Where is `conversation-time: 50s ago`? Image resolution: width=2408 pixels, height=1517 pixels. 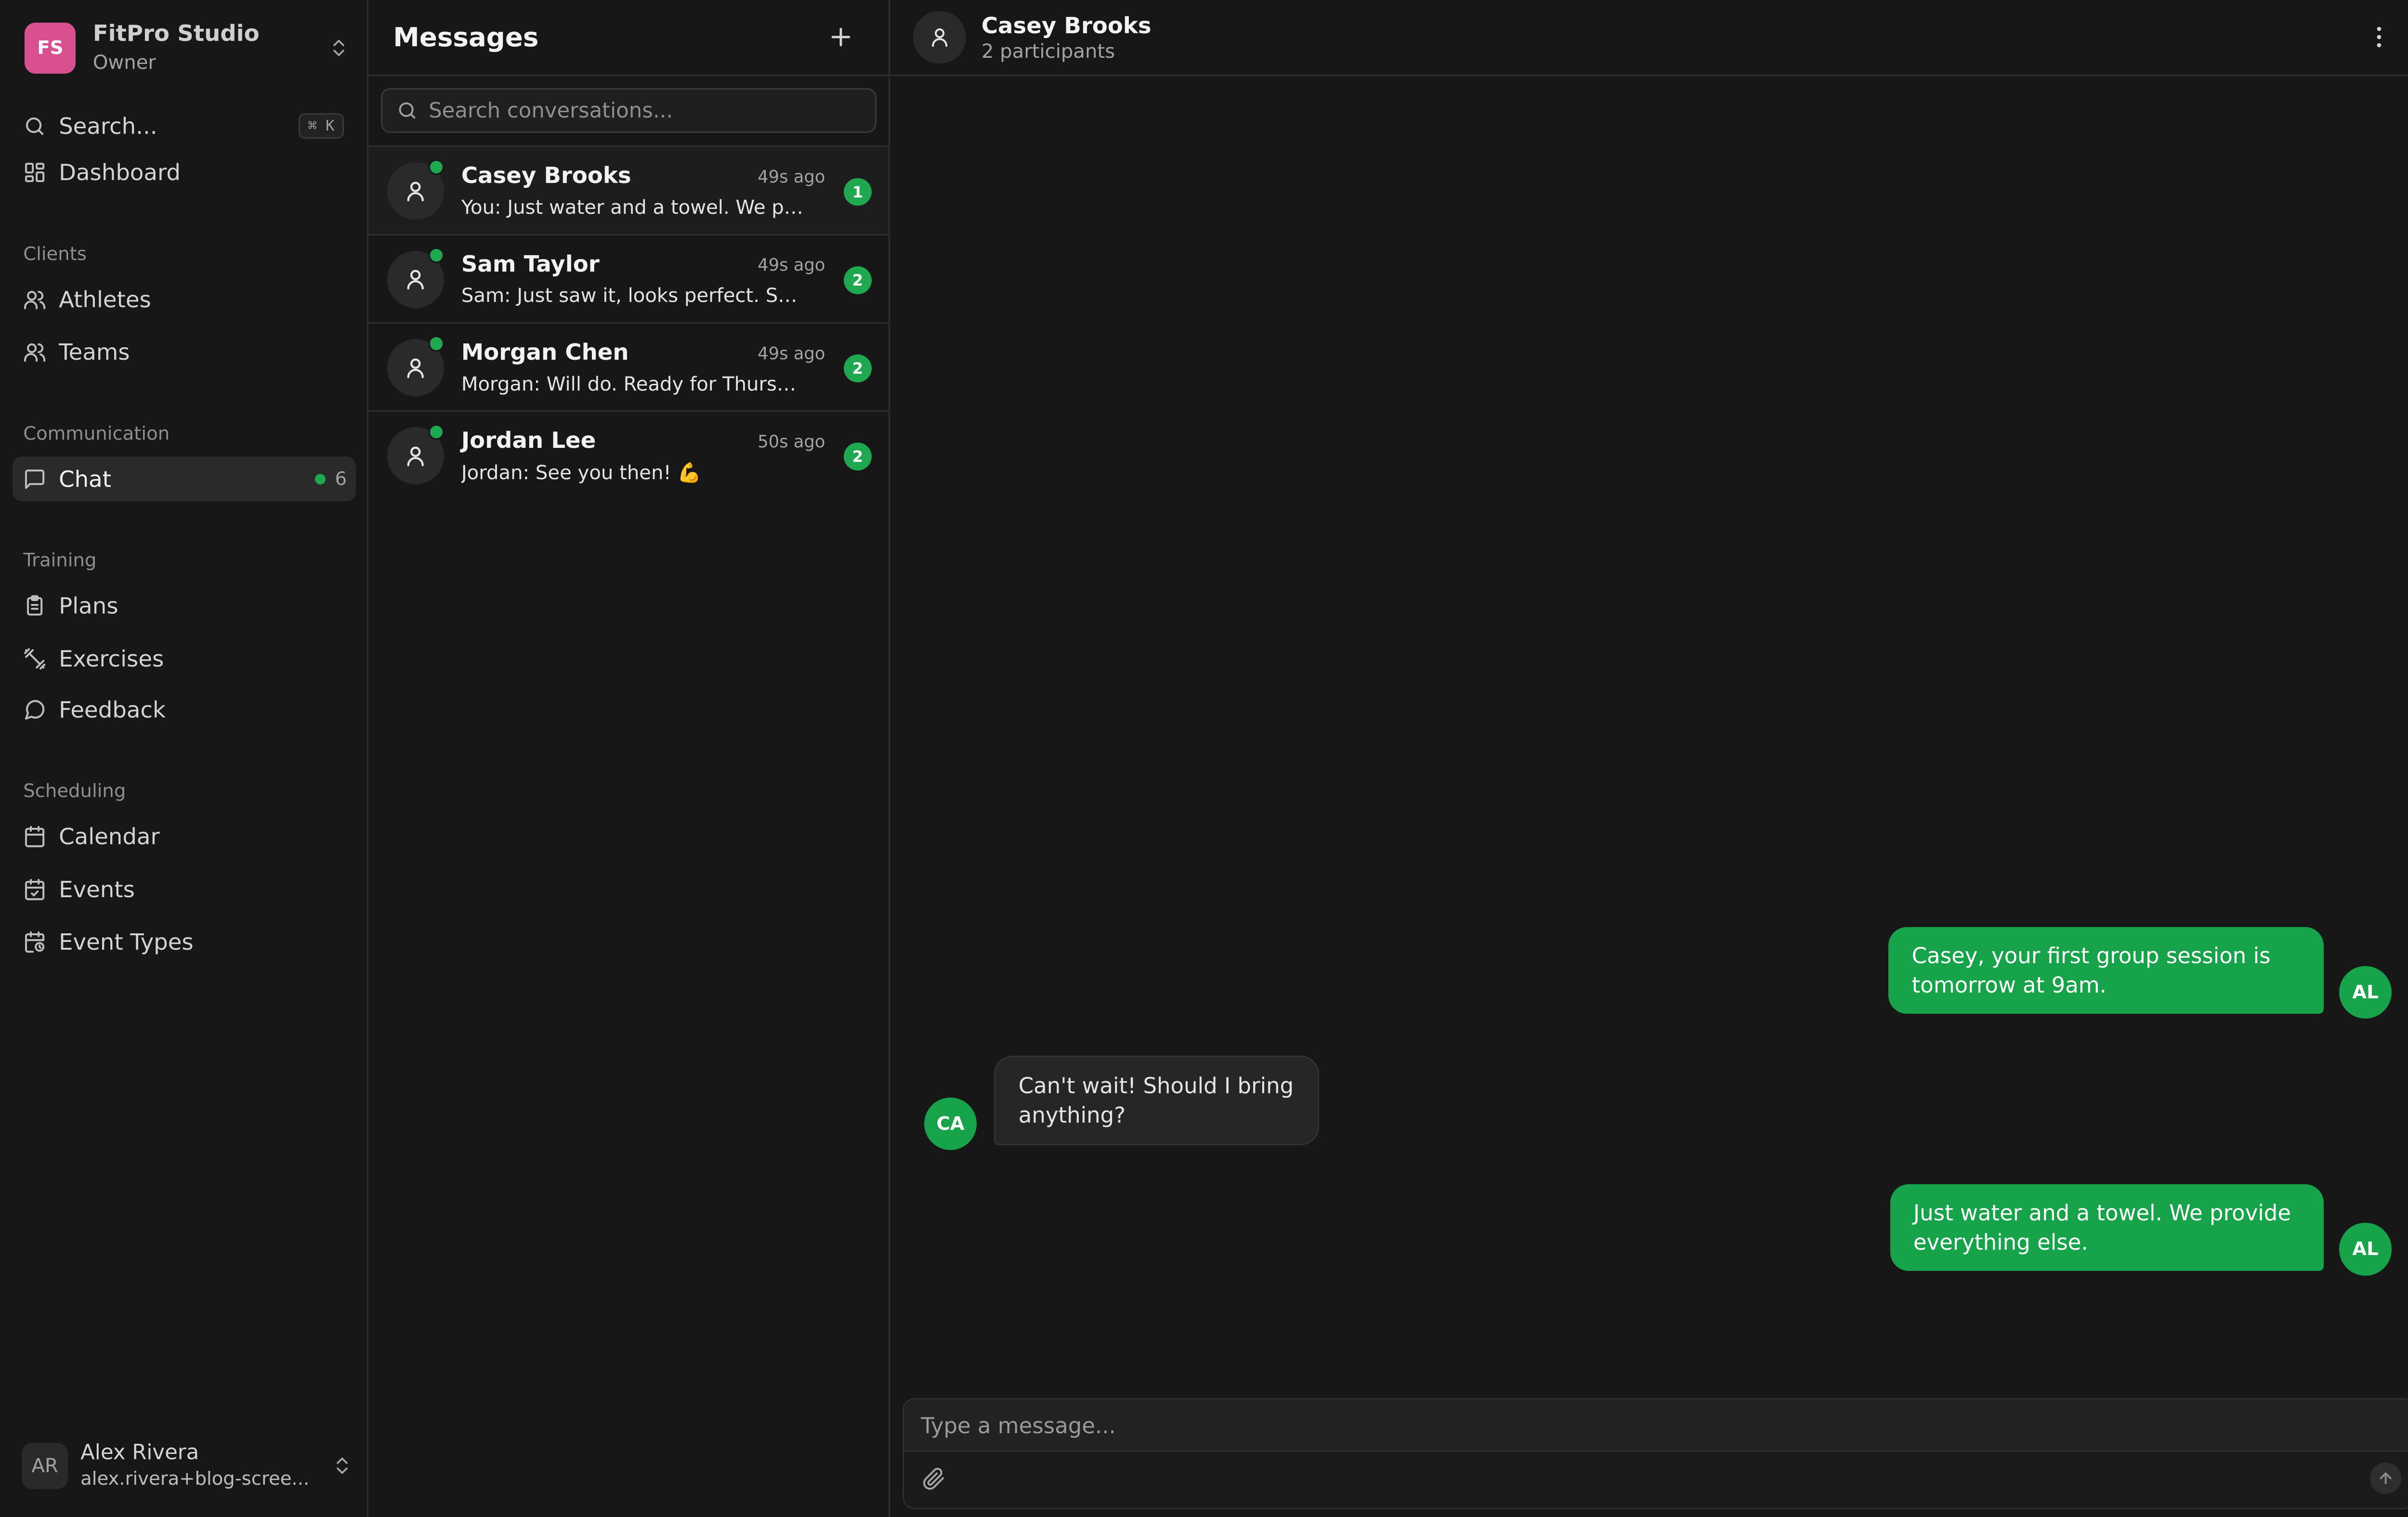
conversation-time: 50s ago is located at coordinates (791, 442).